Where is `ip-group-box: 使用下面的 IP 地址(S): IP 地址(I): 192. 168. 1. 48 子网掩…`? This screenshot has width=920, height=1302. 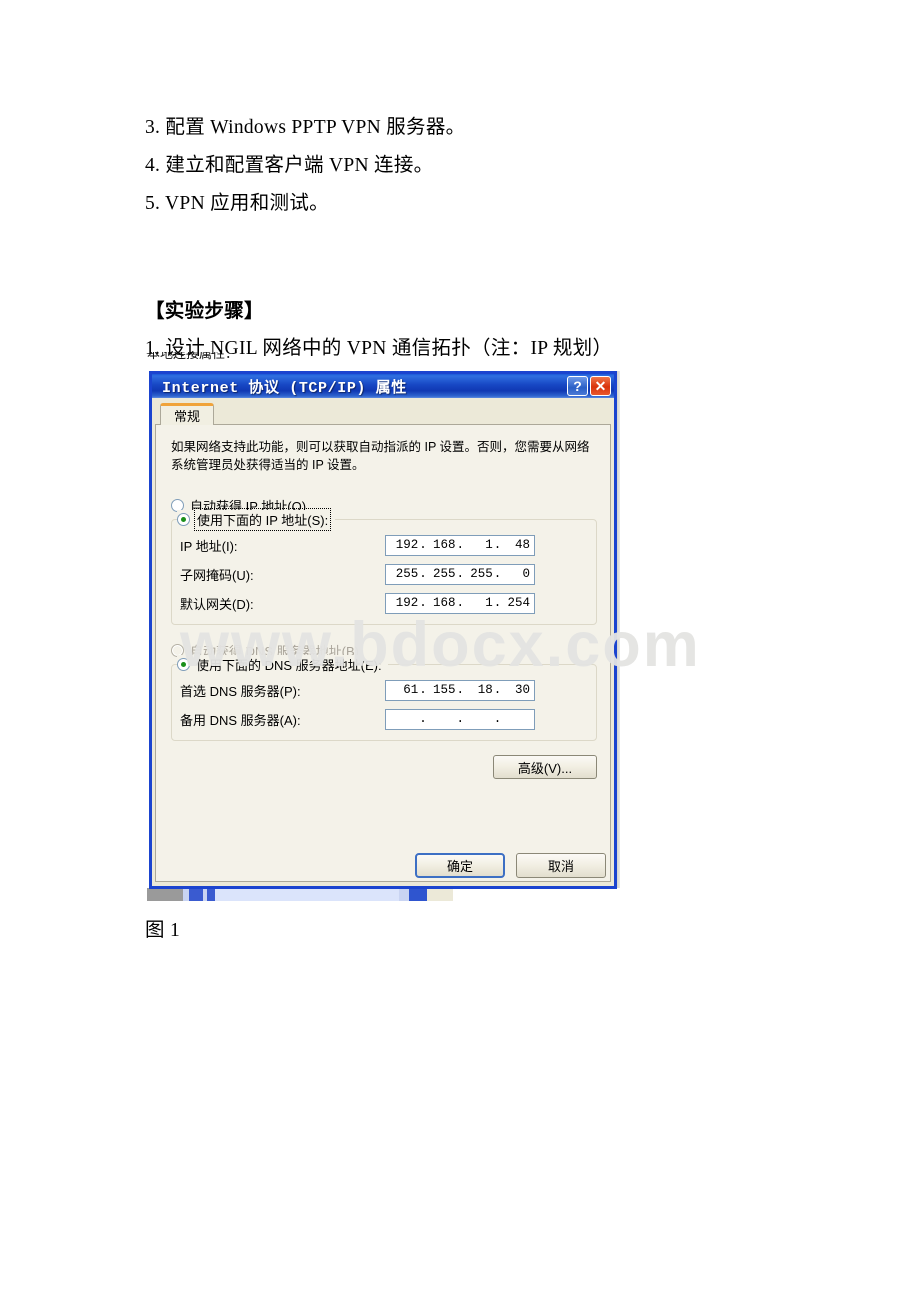 ip-group-box: 使用下面的 IP 地址(S): IP 地址(I): 192. 168. 1. 48 子网掩… is located at coordinates (384, 567).